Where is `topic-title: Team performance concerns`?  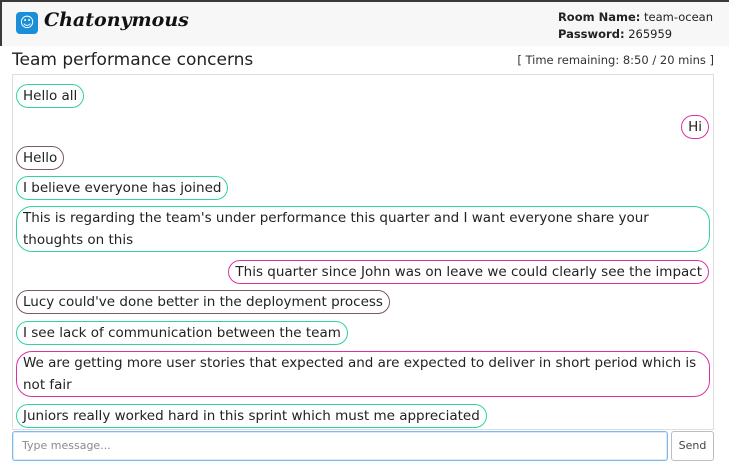 topic-title: Team performance concerns is located at coordinates (133, 60).